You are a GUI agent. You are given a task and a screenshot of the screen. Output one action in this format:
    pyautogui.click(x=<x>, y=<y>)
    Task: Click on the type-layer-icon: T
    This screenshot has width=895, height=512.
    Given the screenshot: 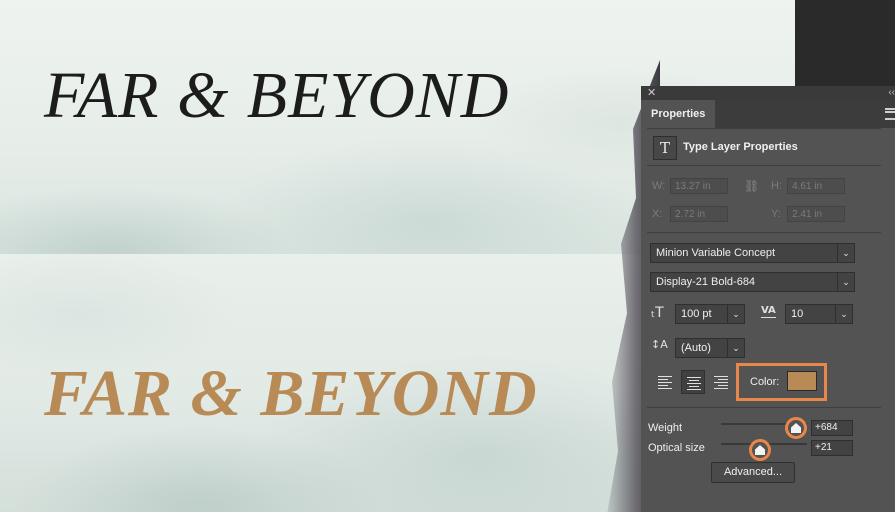 What is the action you would take?
    pyautogui.click(x=665, y=148)
    